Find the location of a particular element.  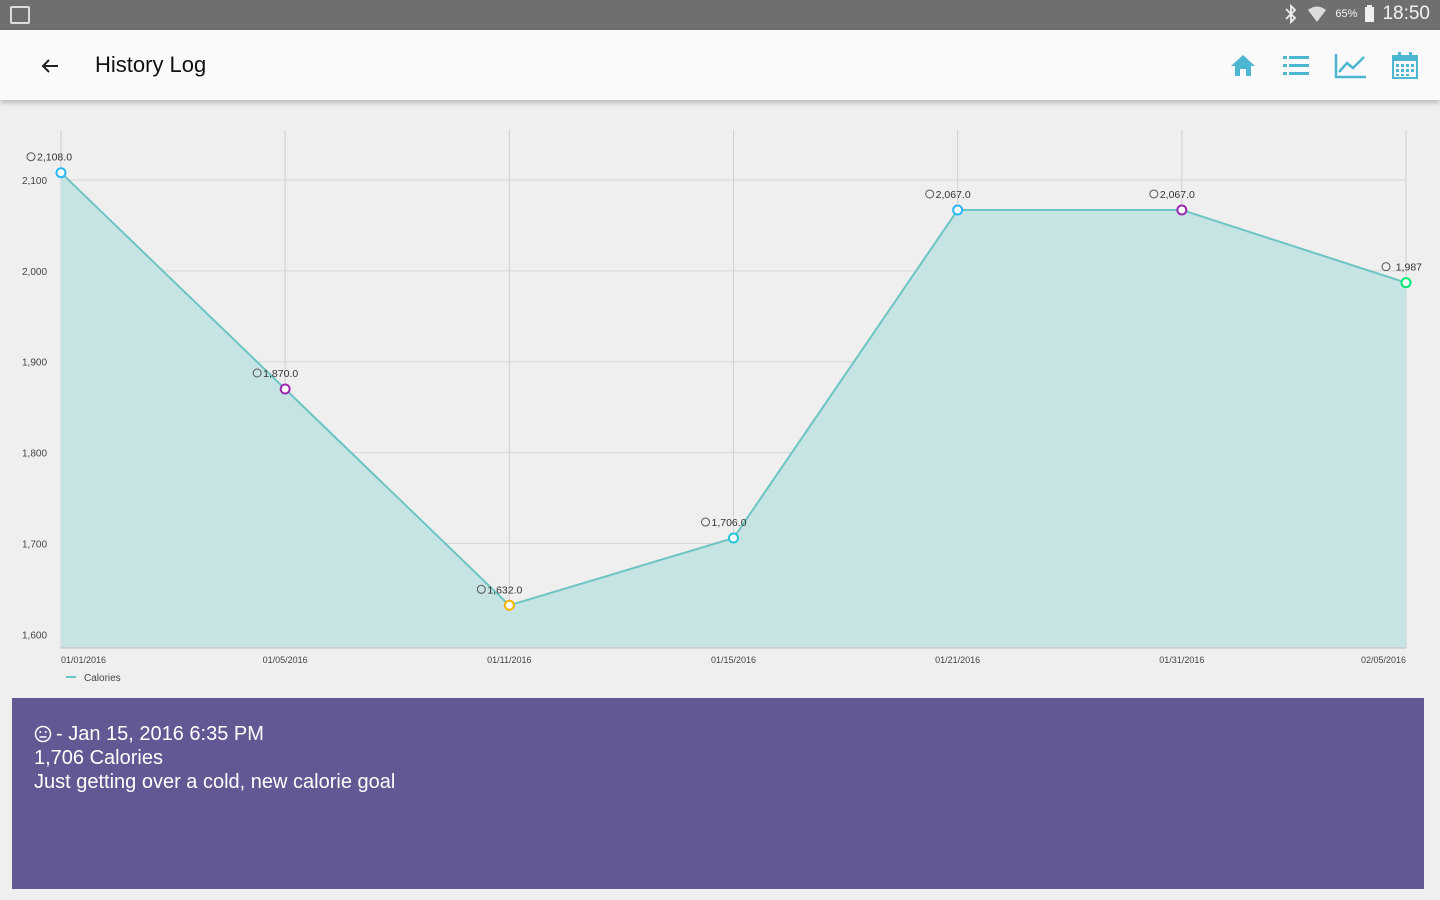

battery-icon is located at coordinates (1370, 13).